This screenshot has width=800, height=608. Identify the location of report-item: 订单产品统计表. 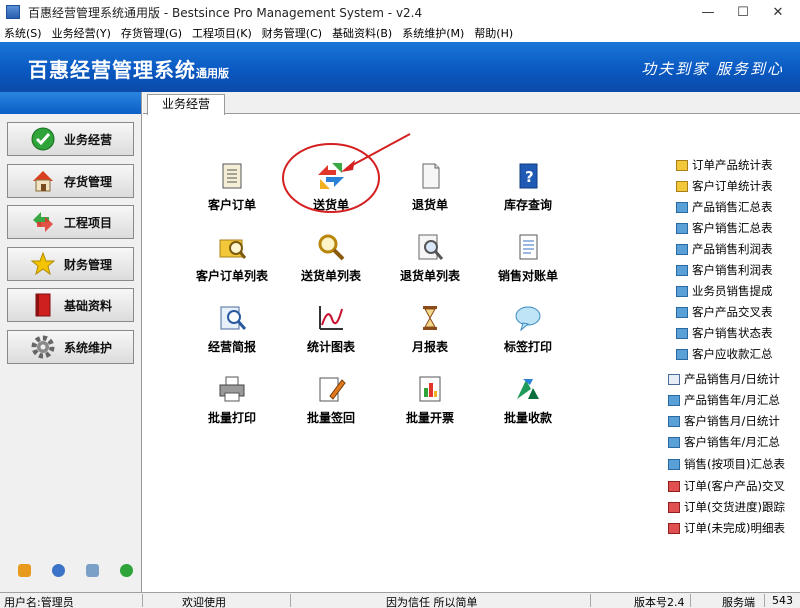
(724, 165).